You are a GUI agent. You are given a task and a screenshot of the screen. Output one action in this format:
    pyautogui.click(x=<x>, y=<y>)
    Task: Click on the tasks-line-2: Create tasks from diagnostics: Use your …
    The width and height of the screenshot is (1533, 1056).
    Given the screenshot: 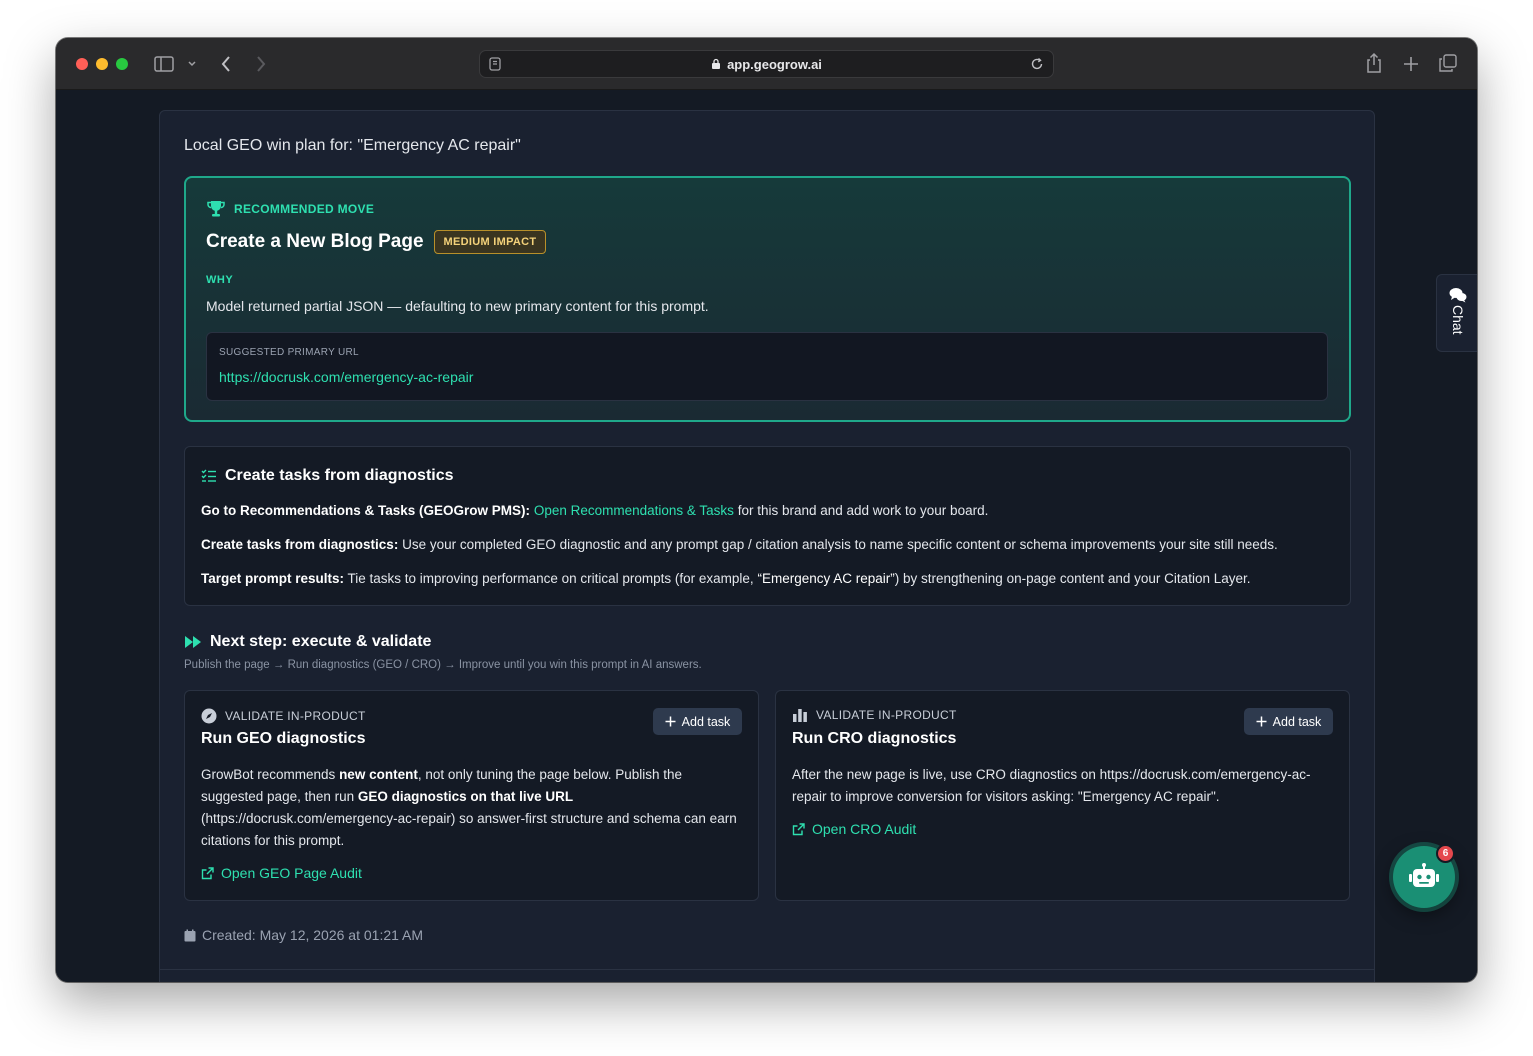 What is the action you would take?
    pyautogui.click(x=739, y=544)
    